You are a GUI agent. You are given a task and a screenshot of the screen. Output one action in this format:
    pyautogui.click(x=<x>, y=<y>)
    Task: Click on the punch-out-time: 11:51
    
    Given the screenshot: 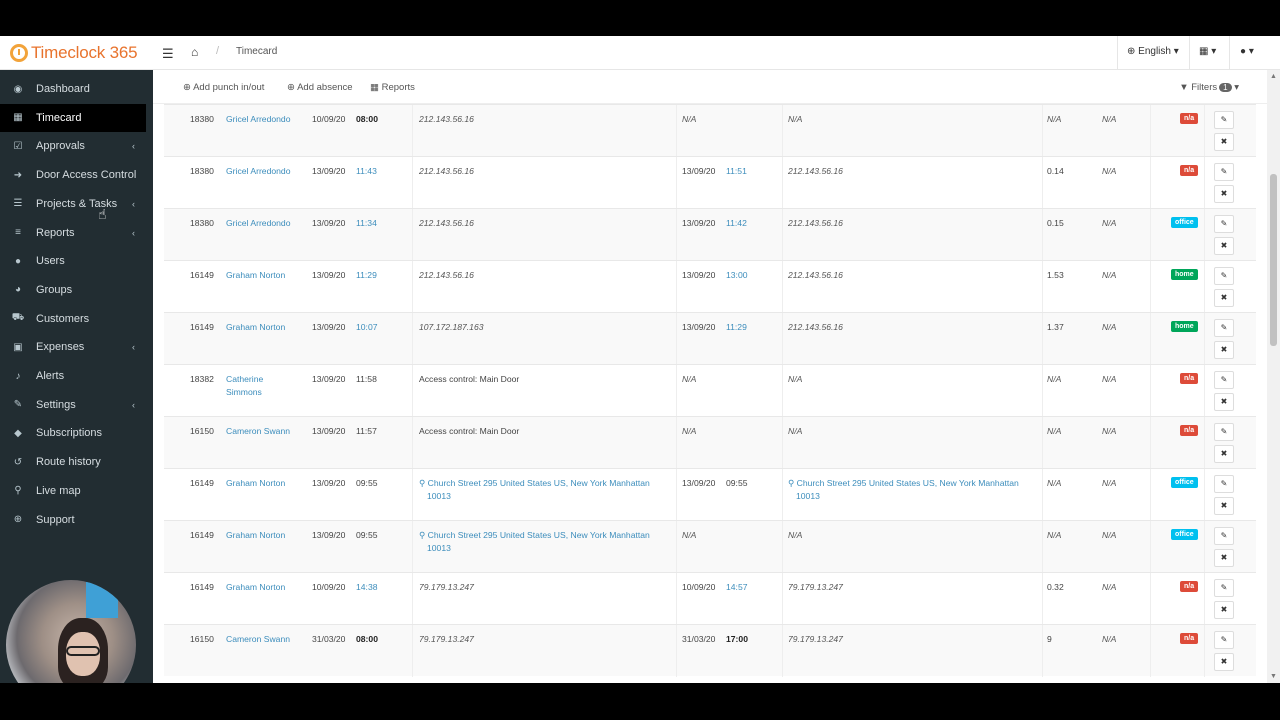 What is the action you would take?
    pyautogui.click(x=736, y=171)
    